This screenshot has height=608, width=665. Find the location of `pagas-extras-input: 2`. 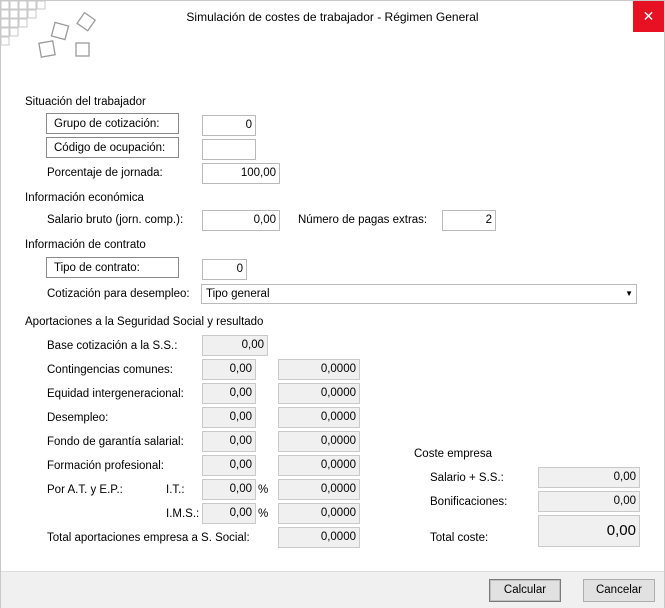

pagas-extras-input: 2 is located at coordinates (469, 220).